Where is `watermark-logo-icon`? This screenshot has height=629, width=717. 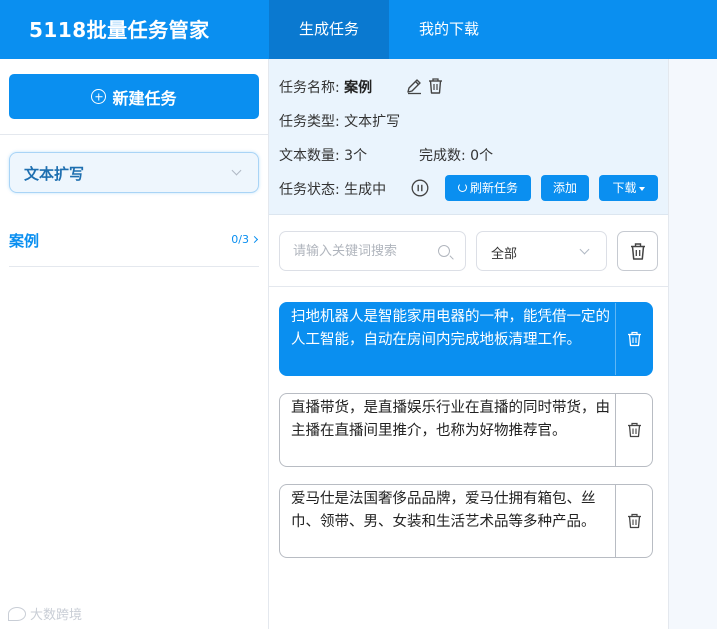 watermark-logo-icon is located at coordinates (17, 613).